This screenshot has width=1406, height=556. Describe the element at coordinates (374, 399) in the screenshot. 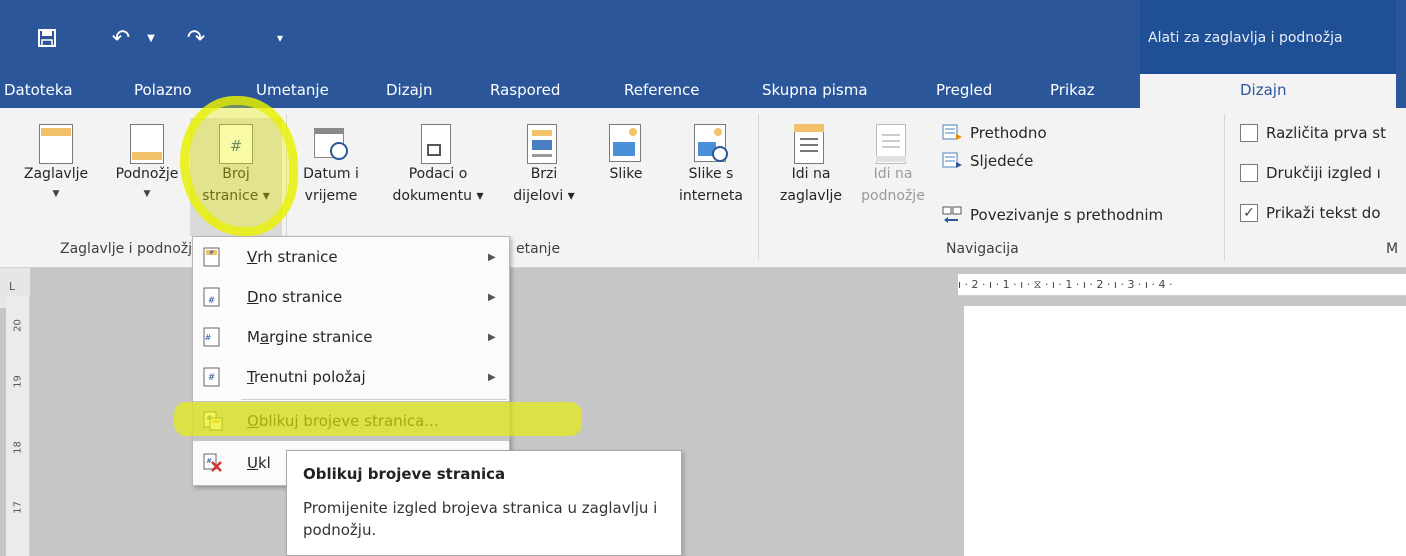

I see `menu-separator` at that location.